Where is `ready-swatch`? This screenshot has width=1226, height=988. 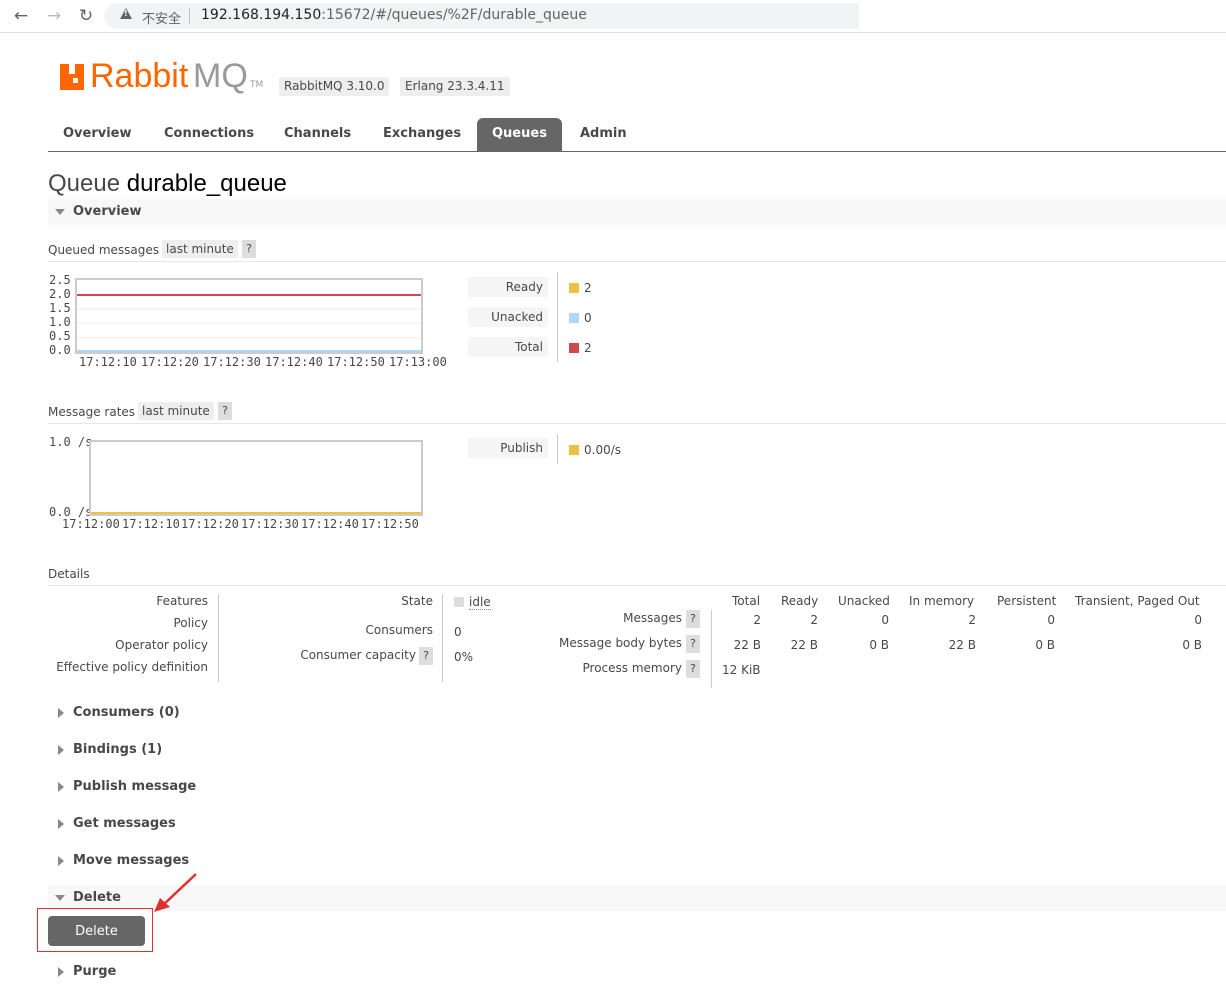
ready-swatch is located at coordinates (574, 288).